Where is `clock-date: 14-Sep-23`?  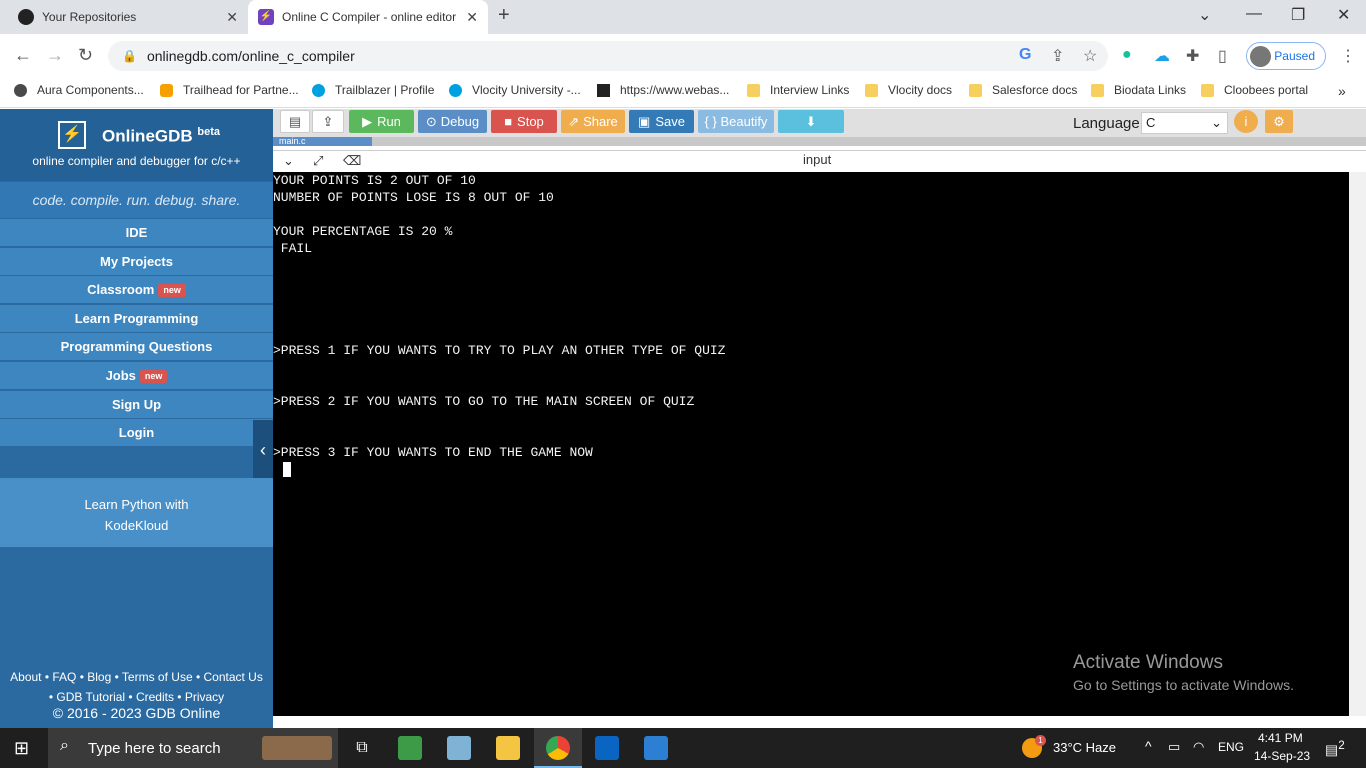 clock-date: 14-Sep-23 is located at coordinates (1282, 756).